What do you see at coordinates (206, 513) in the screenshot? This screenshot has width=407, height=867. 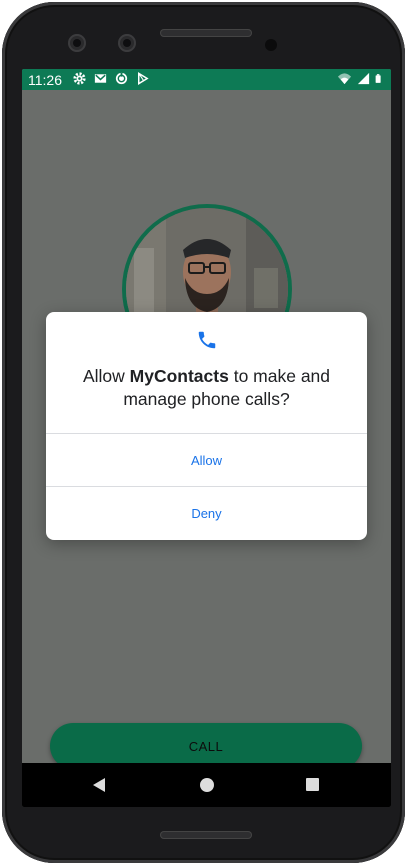 I see `deny-button: Deny` at bounding box center [206, 513].